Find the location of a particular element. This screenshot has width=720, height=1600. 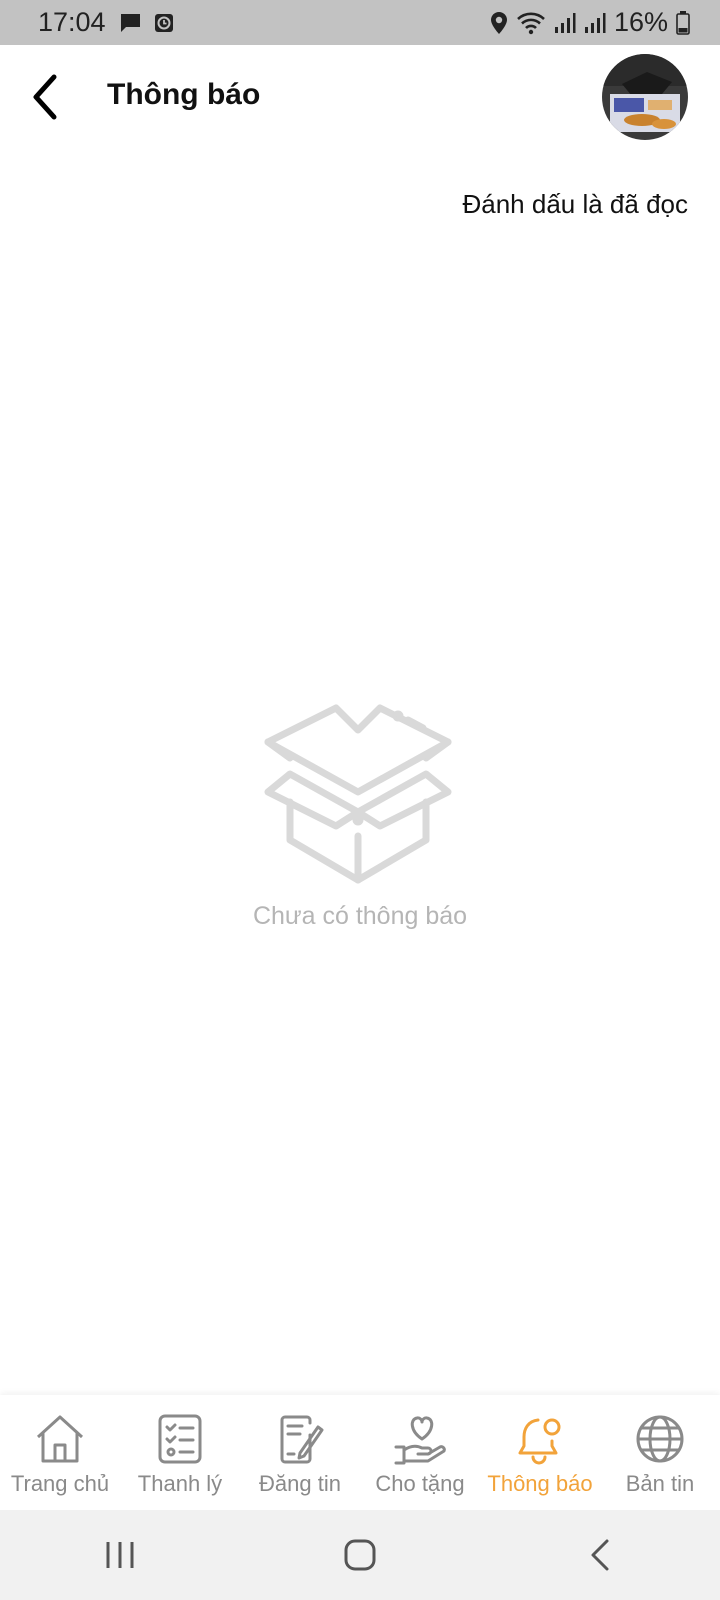

back-button is located at coordinates (45, 97).